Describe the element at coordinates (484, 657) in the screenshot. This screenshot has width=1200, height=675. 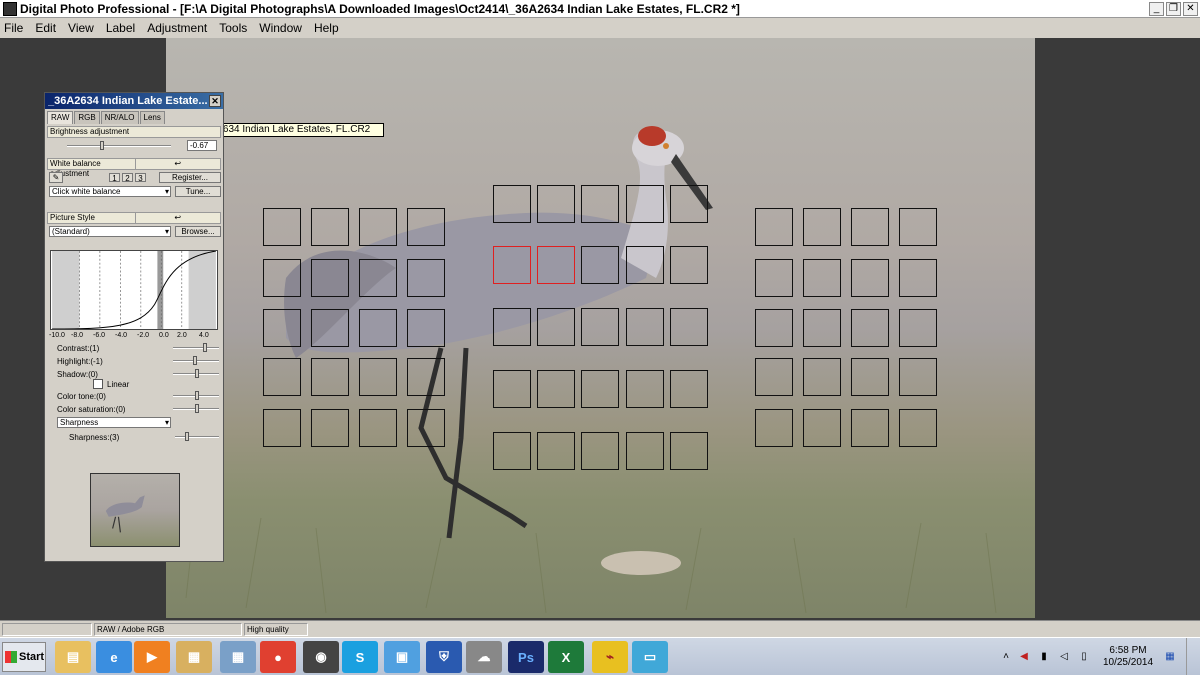
I see `weather-icon: ☁` at that location.